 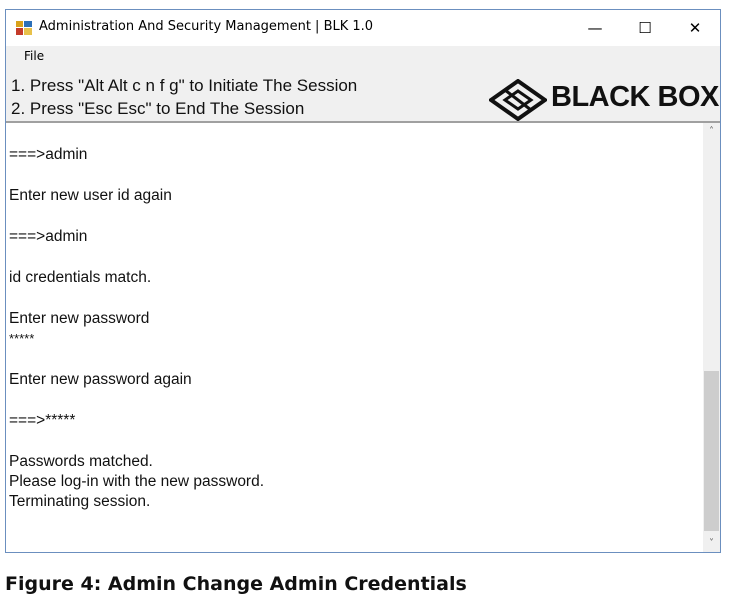 What do you see at coordinates (80, 501) in the screenshot?
I see `console-line: Terminating session.` at bounding box center [80, 501].